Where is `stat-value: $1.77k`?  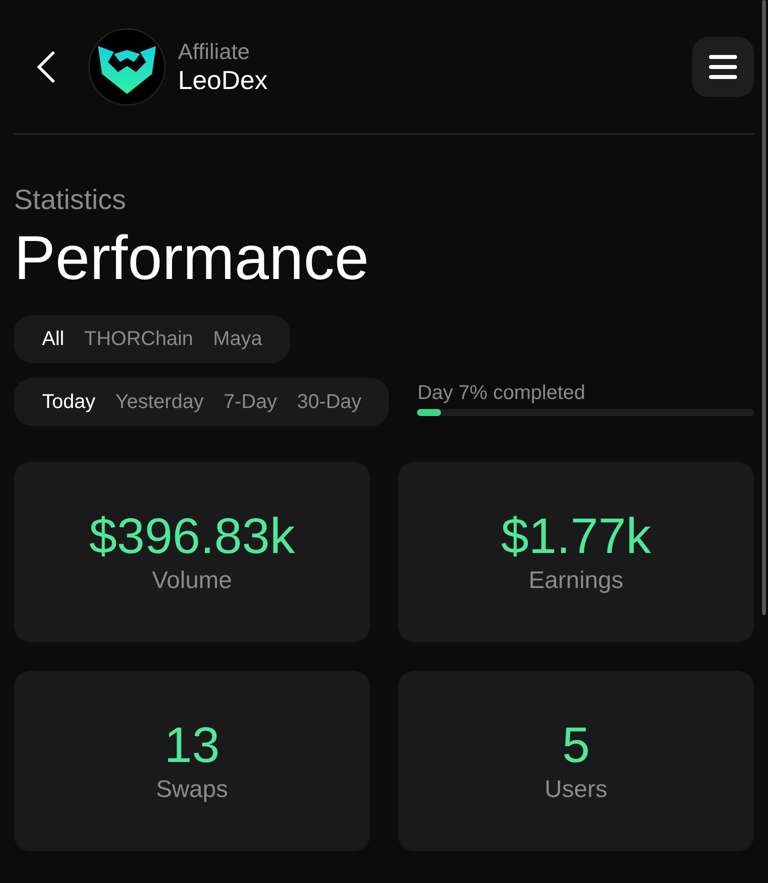
stat-value: $1.77k is located at coordinates (576, 536).